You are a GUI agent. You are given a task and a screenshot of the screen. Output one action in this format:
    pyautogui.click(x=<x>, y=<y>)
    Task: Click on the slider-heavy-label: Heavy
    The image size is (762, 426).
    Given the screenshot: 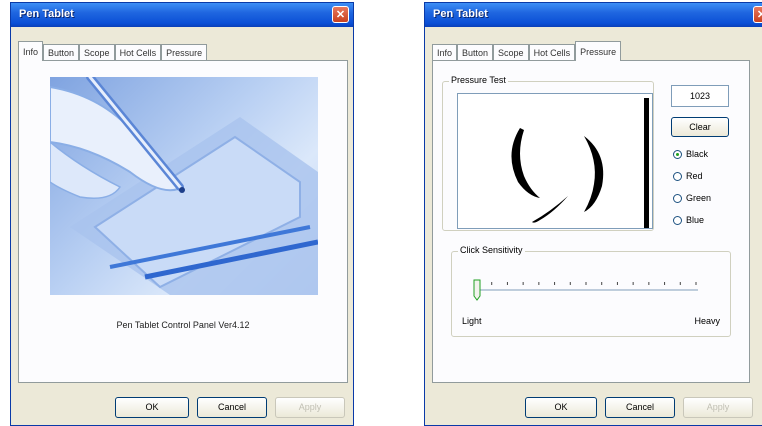 What is the action you would take?
    pyautogui.click(x=707, y=321)
    